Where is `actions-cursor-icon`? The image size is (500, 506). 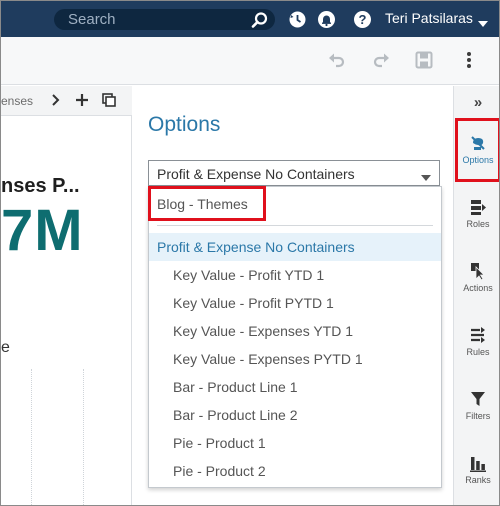
actions-cursor-icon is located at coordinates (478, 273).